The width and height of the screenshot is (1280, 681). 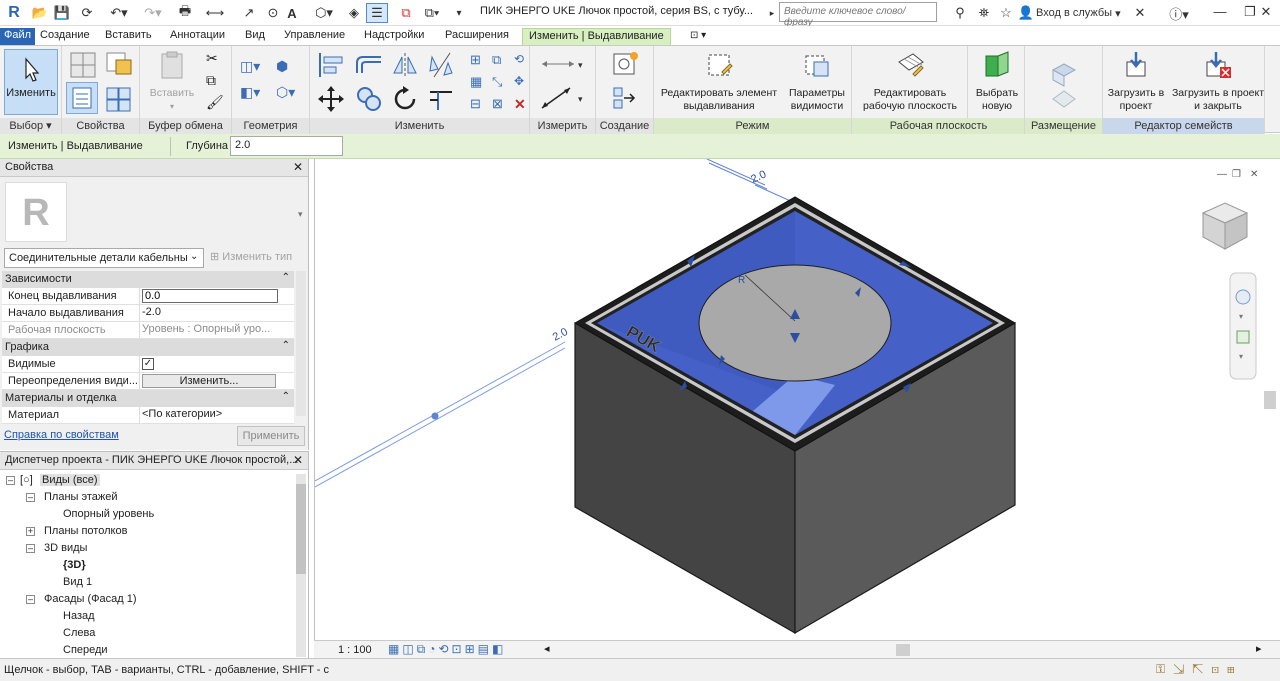 I want to click on tab-annotate: Аннотации, so click(x=197, y=36).